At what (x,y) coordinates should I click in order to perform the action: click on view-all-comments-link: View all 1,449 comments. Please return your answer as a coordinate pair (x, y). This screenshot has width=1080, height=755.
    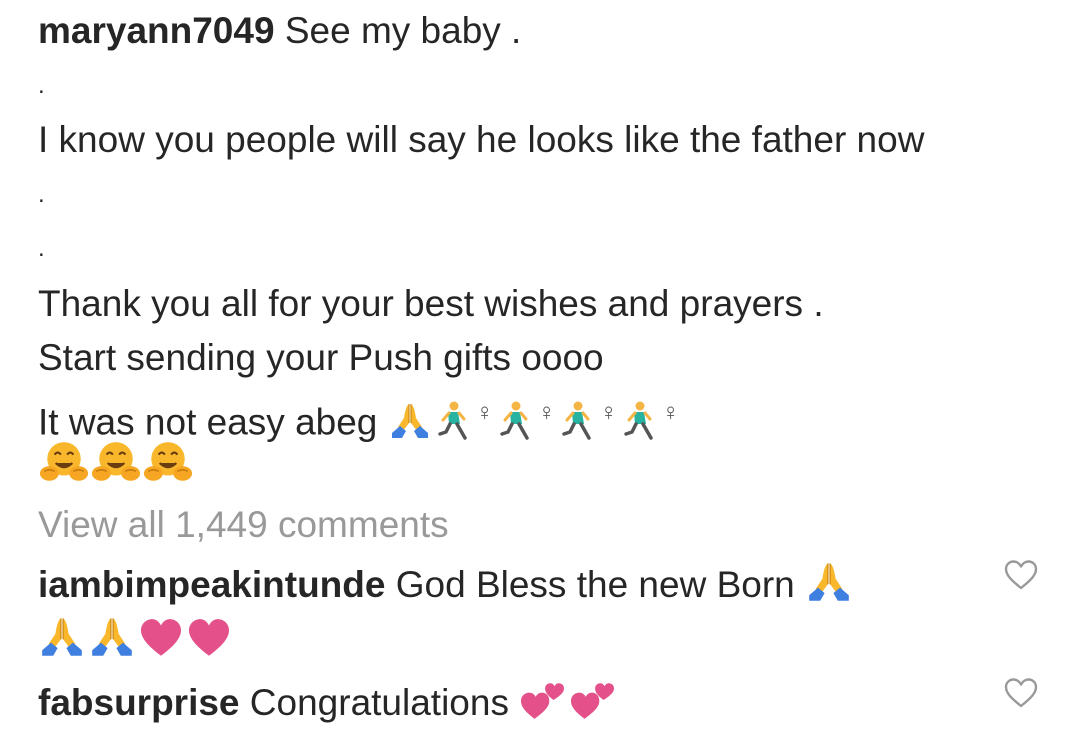
    Looking at the image, I should click on (243, 525).